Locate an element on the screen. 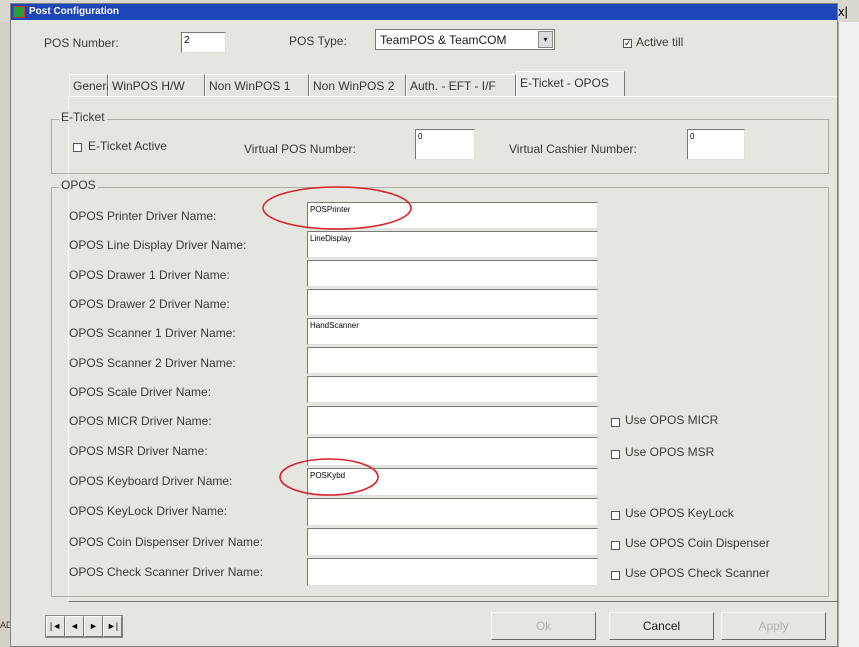 The height and width of the screenshot is (647, 859). opos-scanner2-field is located at coordinates (452, 360).